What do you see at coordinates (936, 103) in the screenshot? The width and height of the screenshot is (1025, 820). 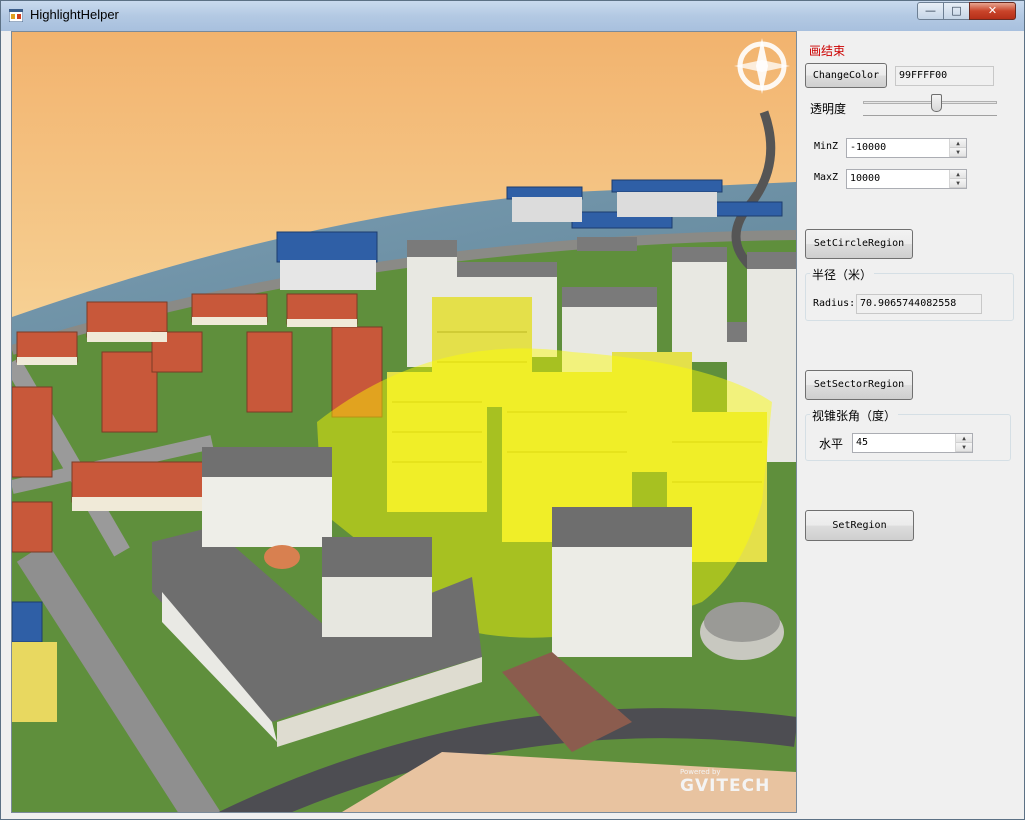 I see `slider-thumb` at bounding box center [936, 103].